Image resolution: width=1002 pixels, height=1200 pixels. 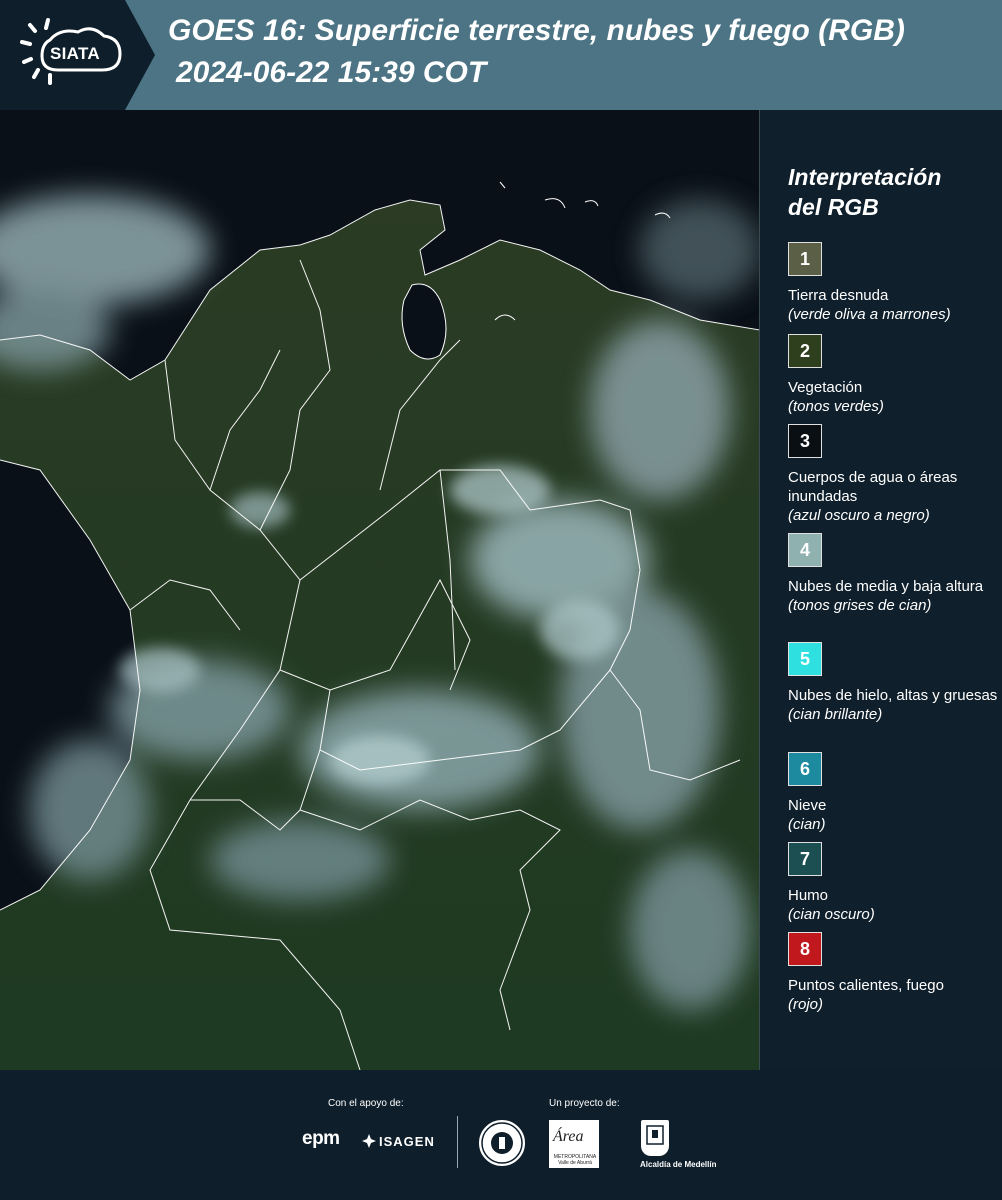 What do you see at coordinates (807, 824) in the screenshot?
I see `legend-item-sub: (cian)` at bounding box center [807, 824].